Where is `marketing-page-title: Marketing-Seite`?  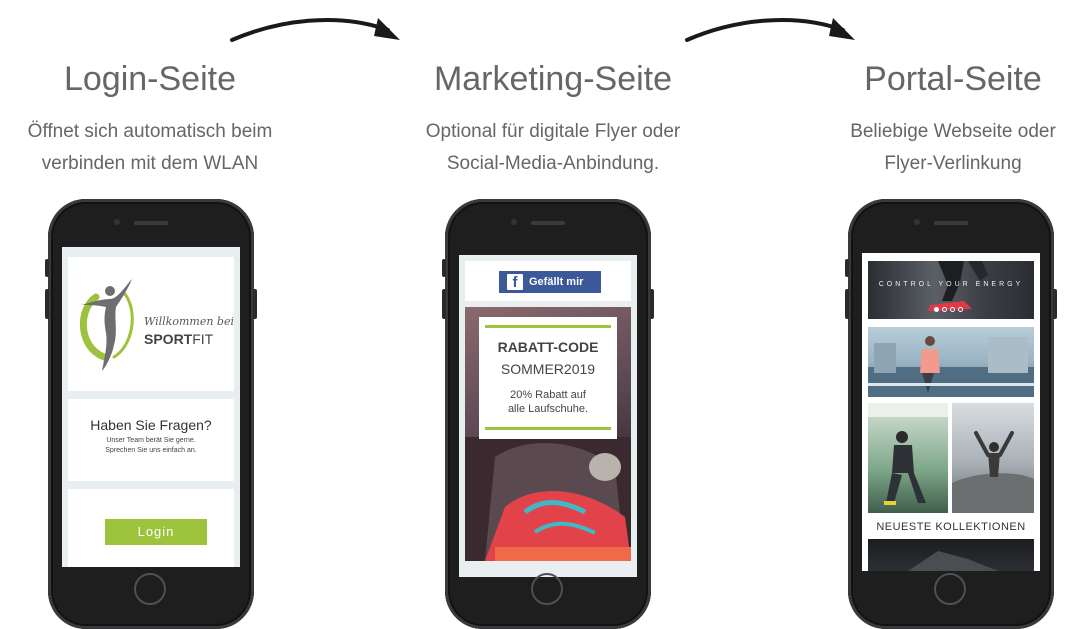 marketing-page-title: Marketing-Seite is located at coordinates (553, 79).